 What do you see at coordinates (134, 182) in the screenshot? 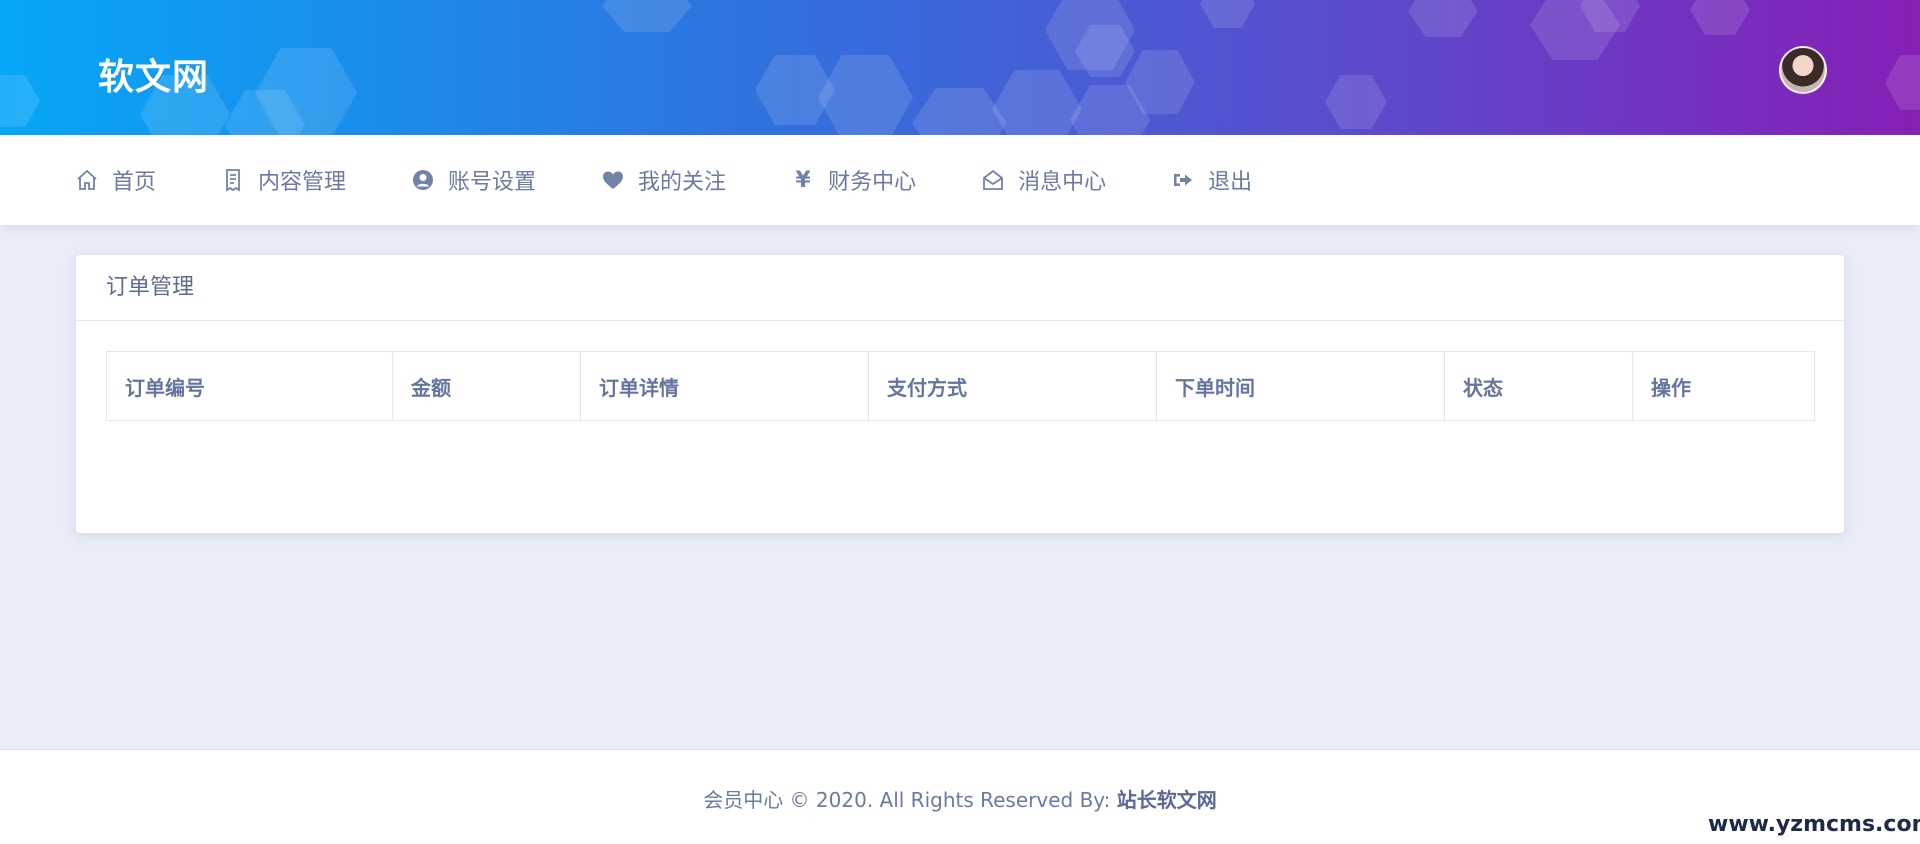
I see `nav-item-label: 首页` at bounding box center [134, 182].